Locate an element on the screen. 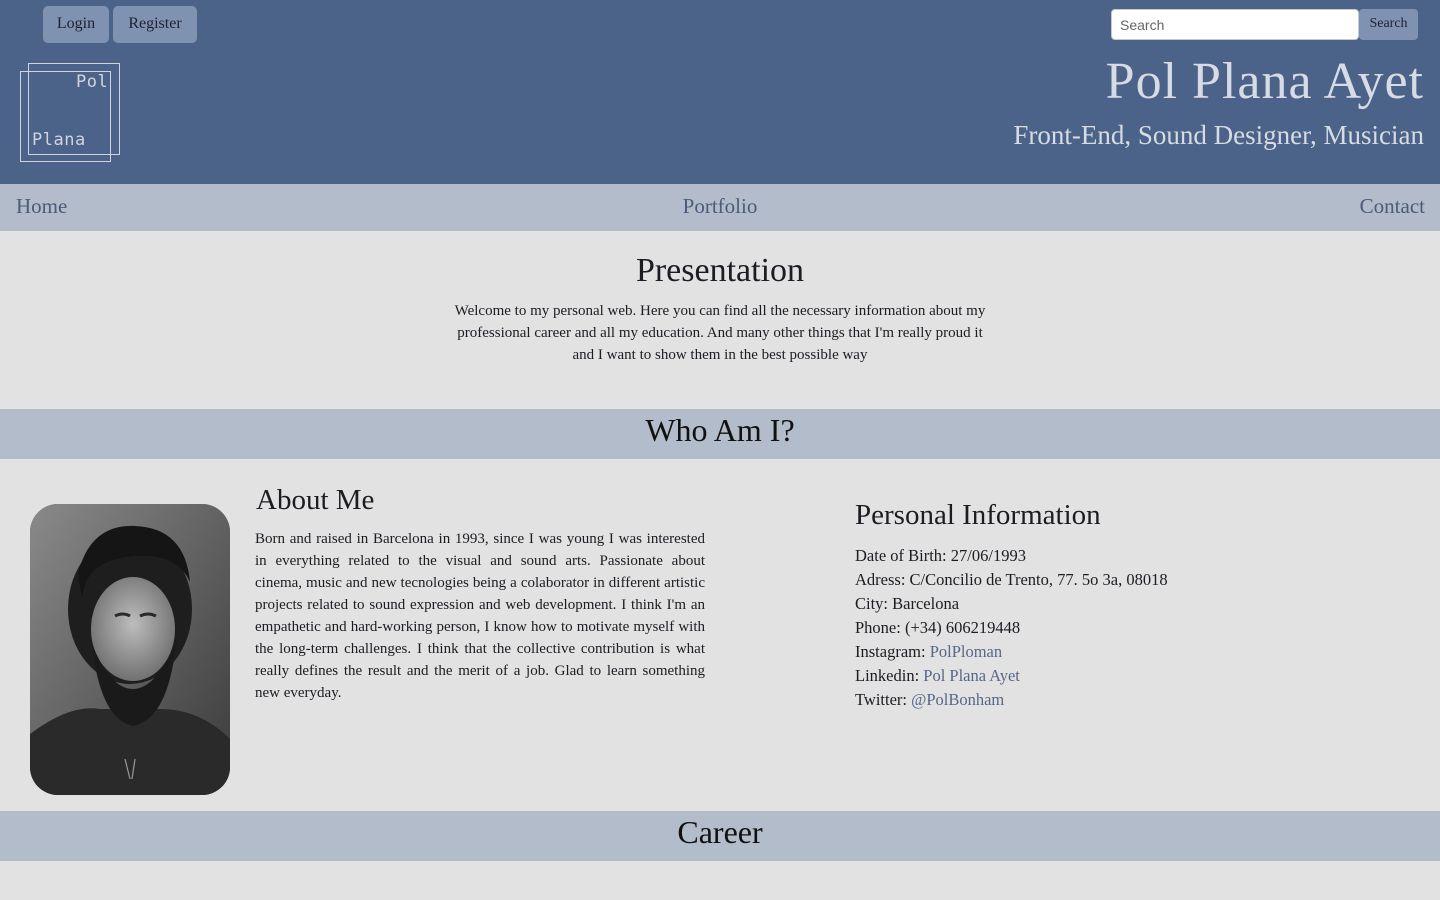  career-section-title: Career is located at coordinates (720, 832).